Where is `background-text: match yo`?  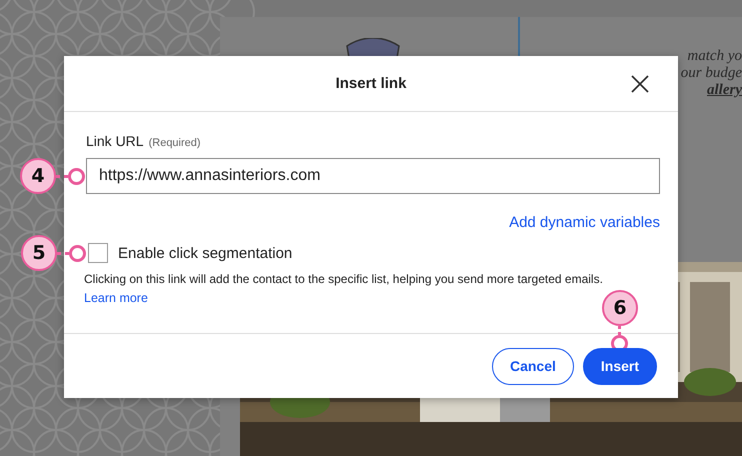 background-text: match yo is located at coordinates (714, 56).